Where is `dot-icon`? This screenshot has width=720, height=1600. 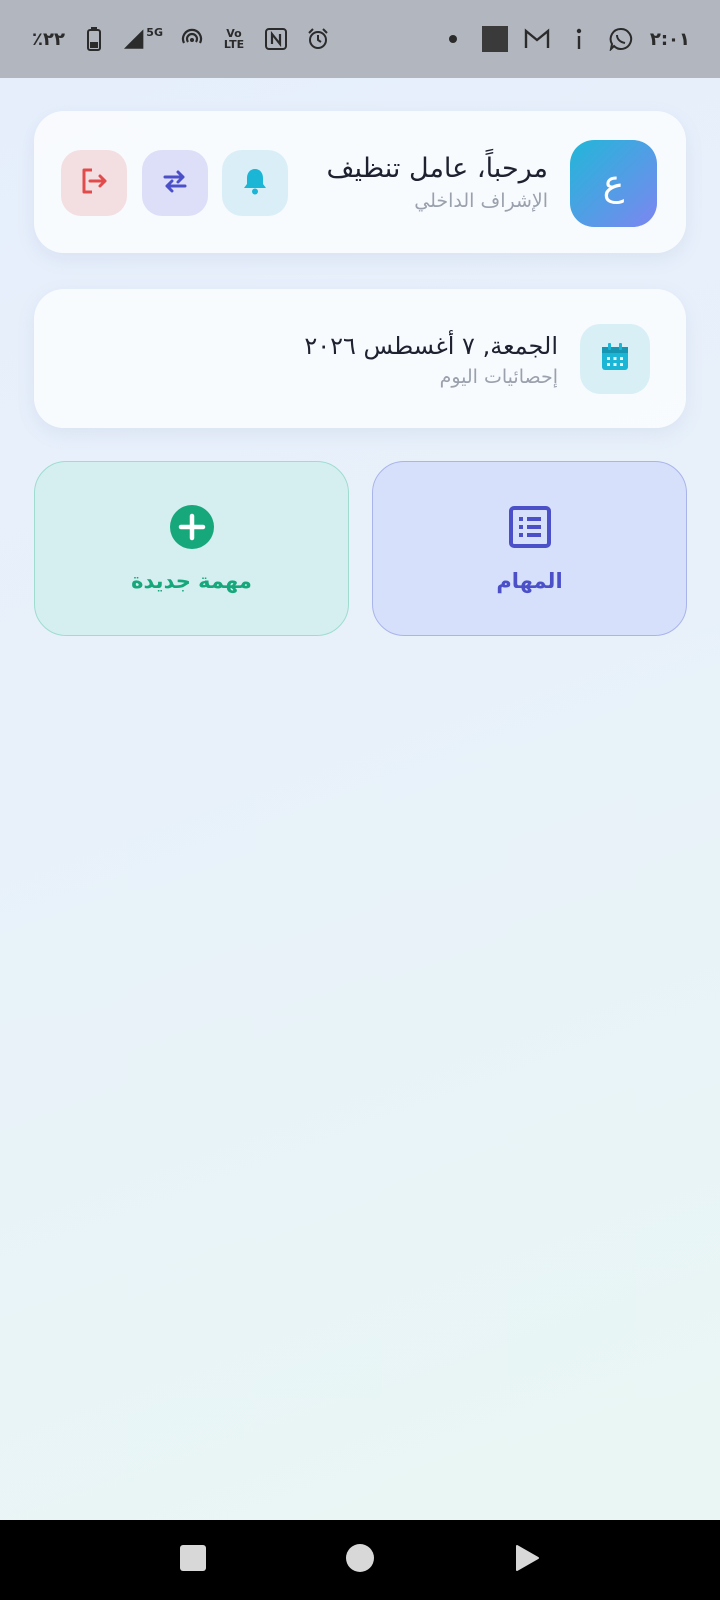 dot-icon is located at coordinates (453, 39).